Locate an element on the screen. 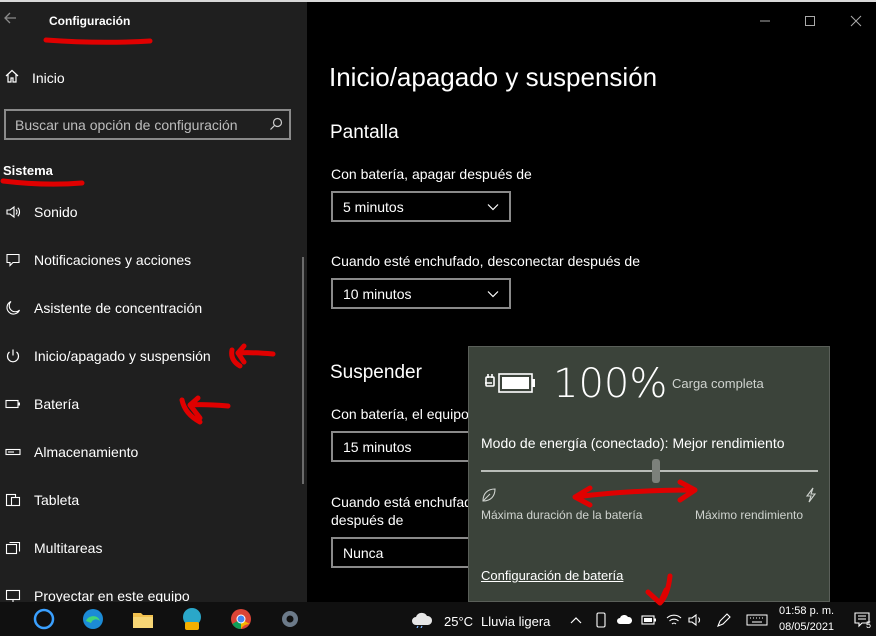 The width and height of the screenshot is (876, 636). sidebar-item-battery: Batería is located at coordinates (41, 404).